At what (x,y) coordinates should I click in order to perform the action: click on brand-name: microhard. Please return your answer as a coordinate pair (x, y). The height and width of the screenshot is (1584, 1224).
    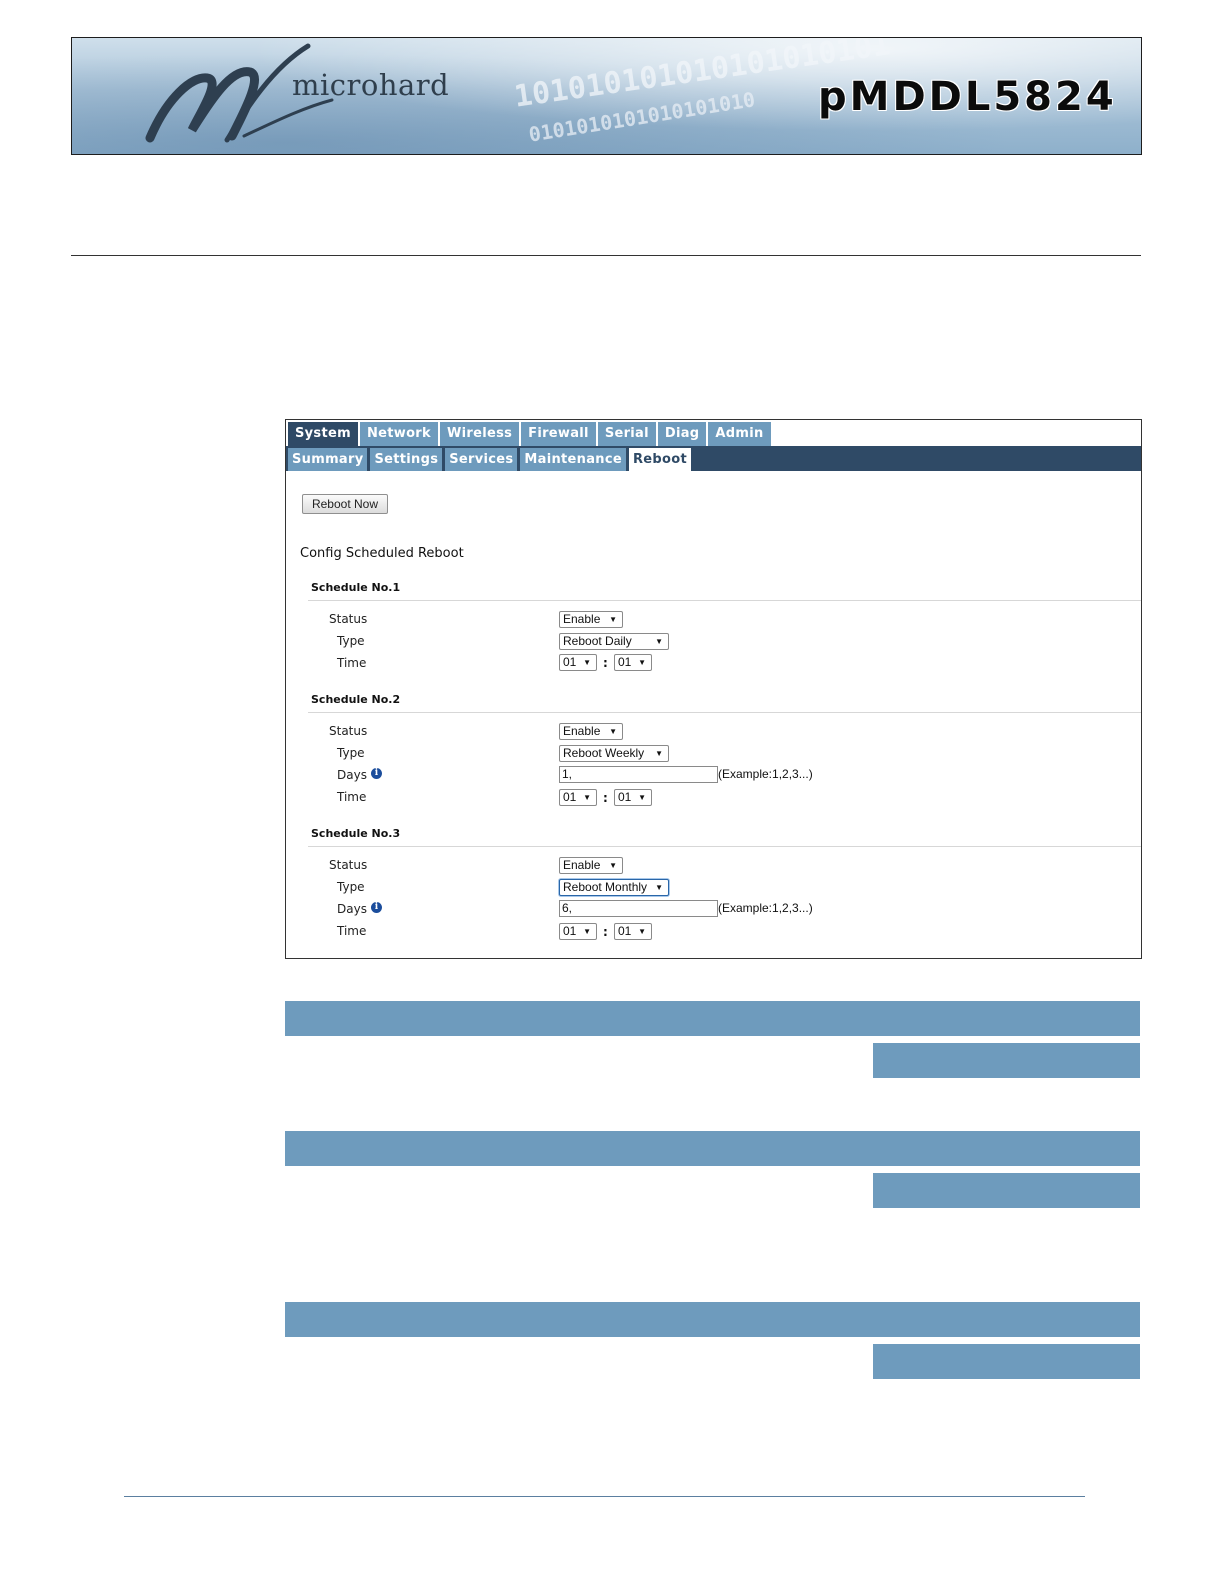
    Looking at the image, I should click on (371, 85).